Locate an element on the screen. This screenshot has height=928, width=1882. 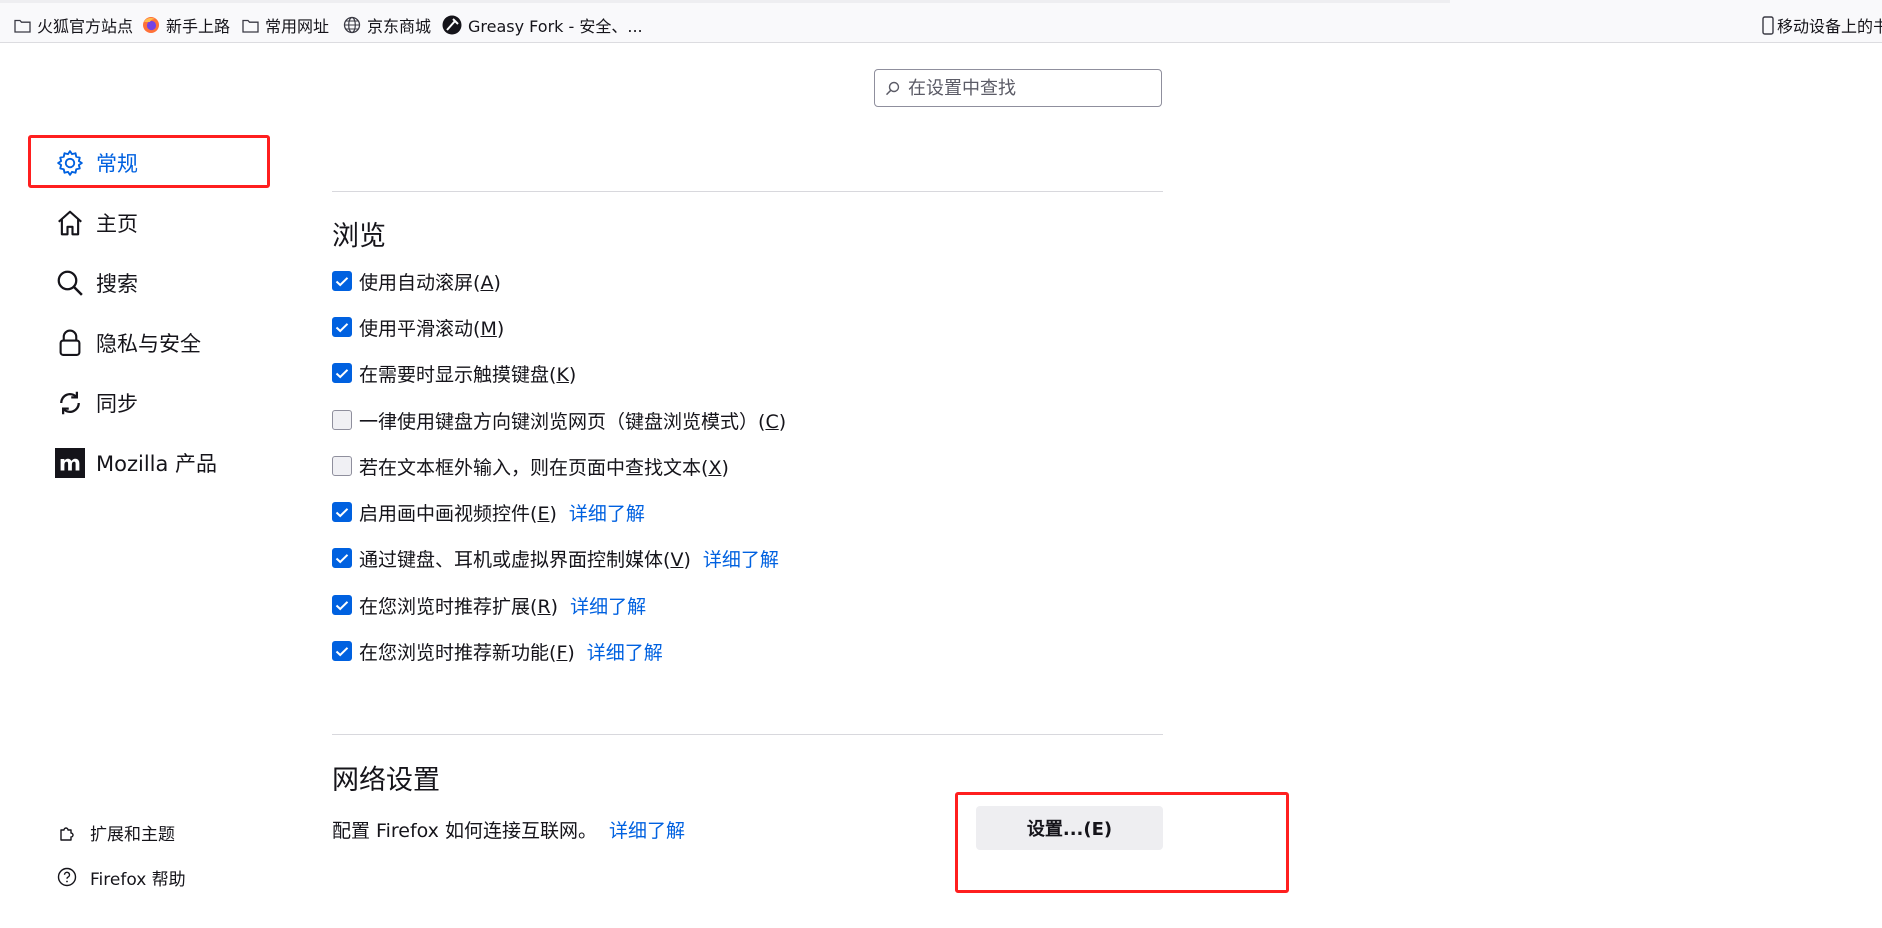
sidebar-item-search: 搜索 is located at coordinates (96, 283).